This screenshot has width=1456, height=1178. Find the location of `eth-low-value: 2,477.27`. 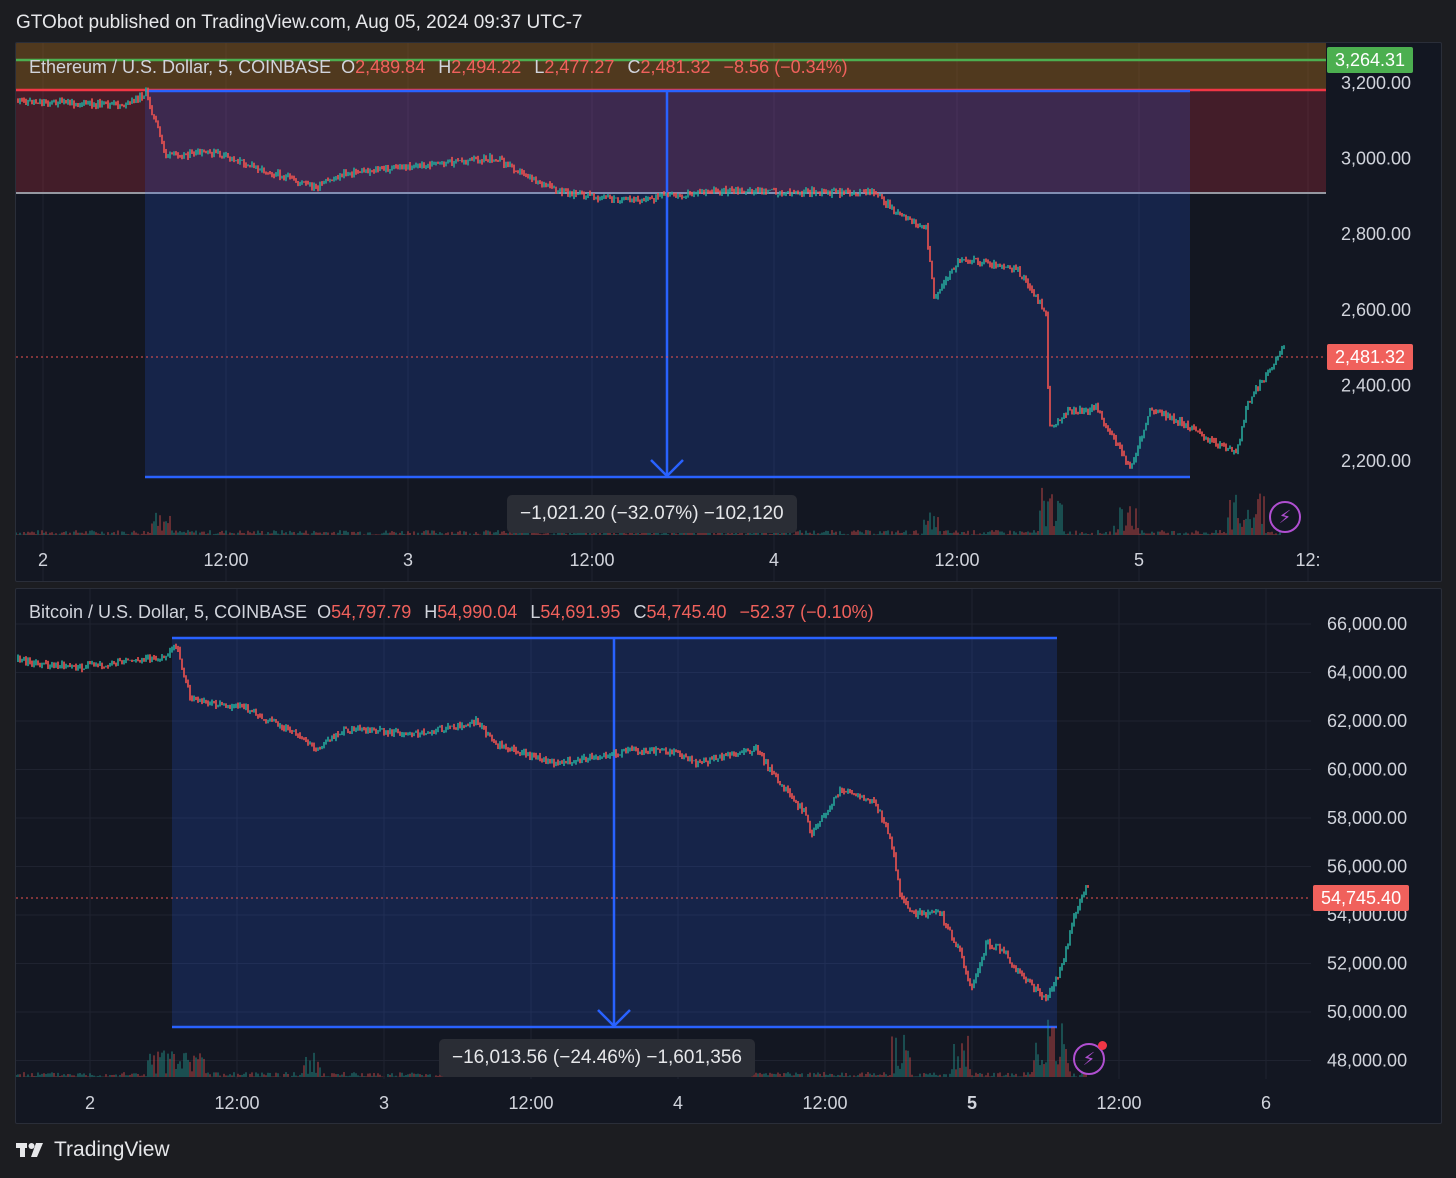

eth-low-value: 2,477.27 is located at coordinates (579, 67).